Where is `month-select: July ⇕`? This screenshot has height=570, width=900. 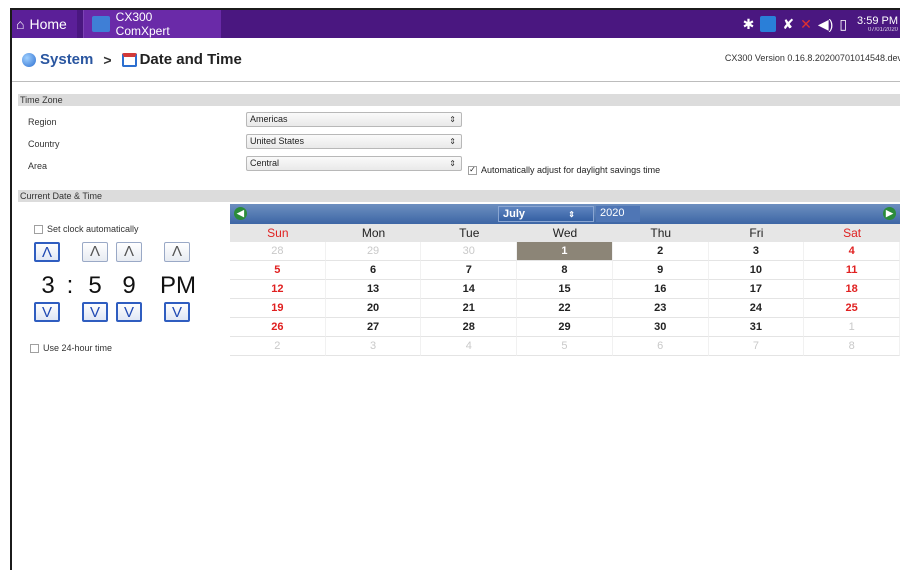 month-select: July ⇕ is located at coordinates (546, 214).